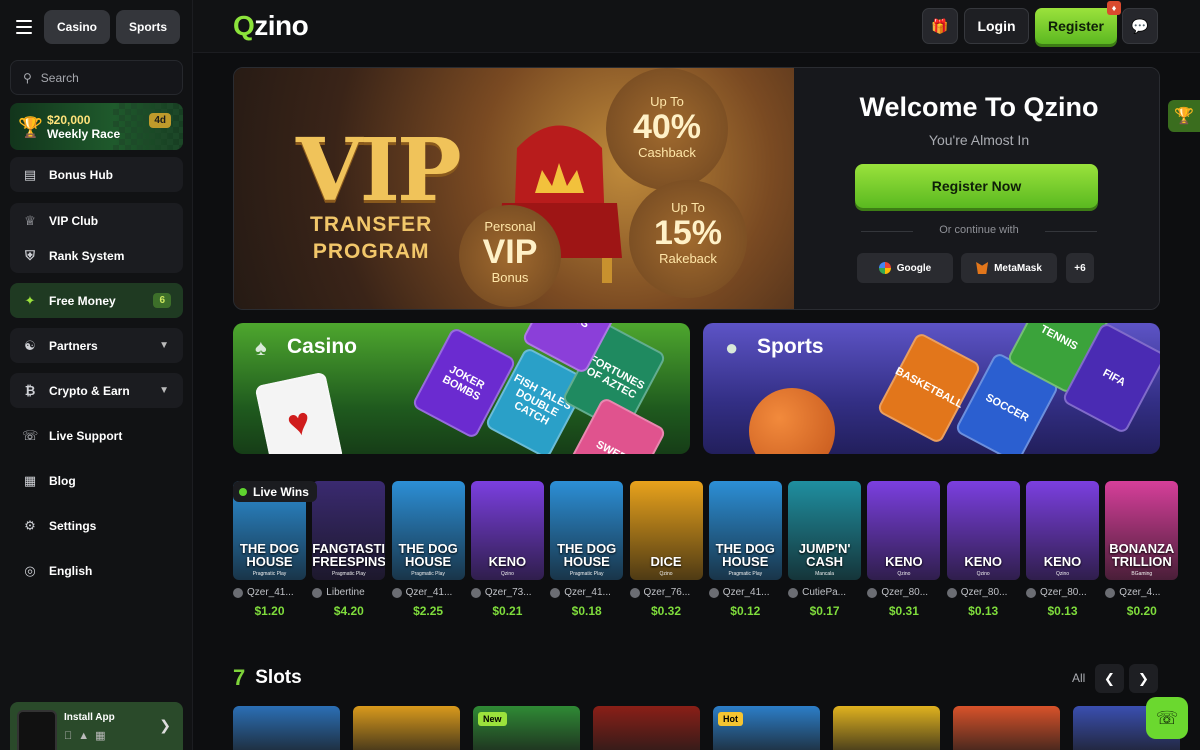 The image size is (1200, 750). I want to click on more-login-options-button: +6, so click(1080, 268).